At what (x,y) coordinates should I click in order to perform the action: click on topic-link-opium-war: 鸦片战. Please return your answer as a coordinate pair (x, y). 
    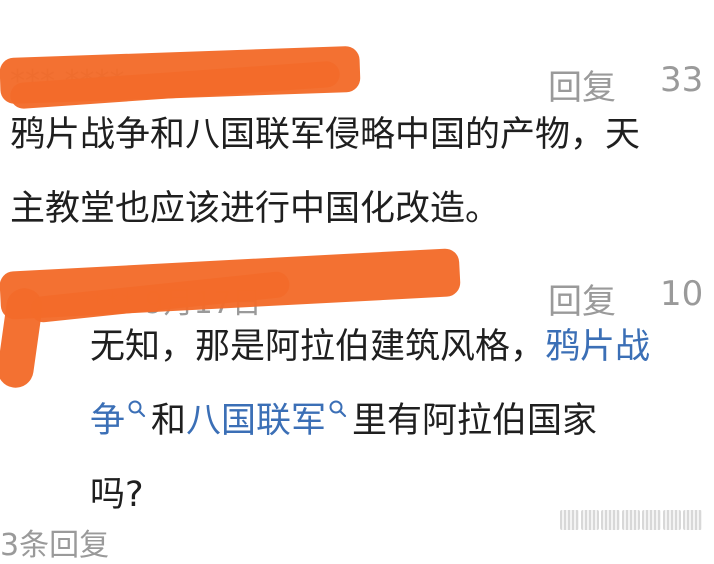
    Looking at the image, I should click on (597, 347).